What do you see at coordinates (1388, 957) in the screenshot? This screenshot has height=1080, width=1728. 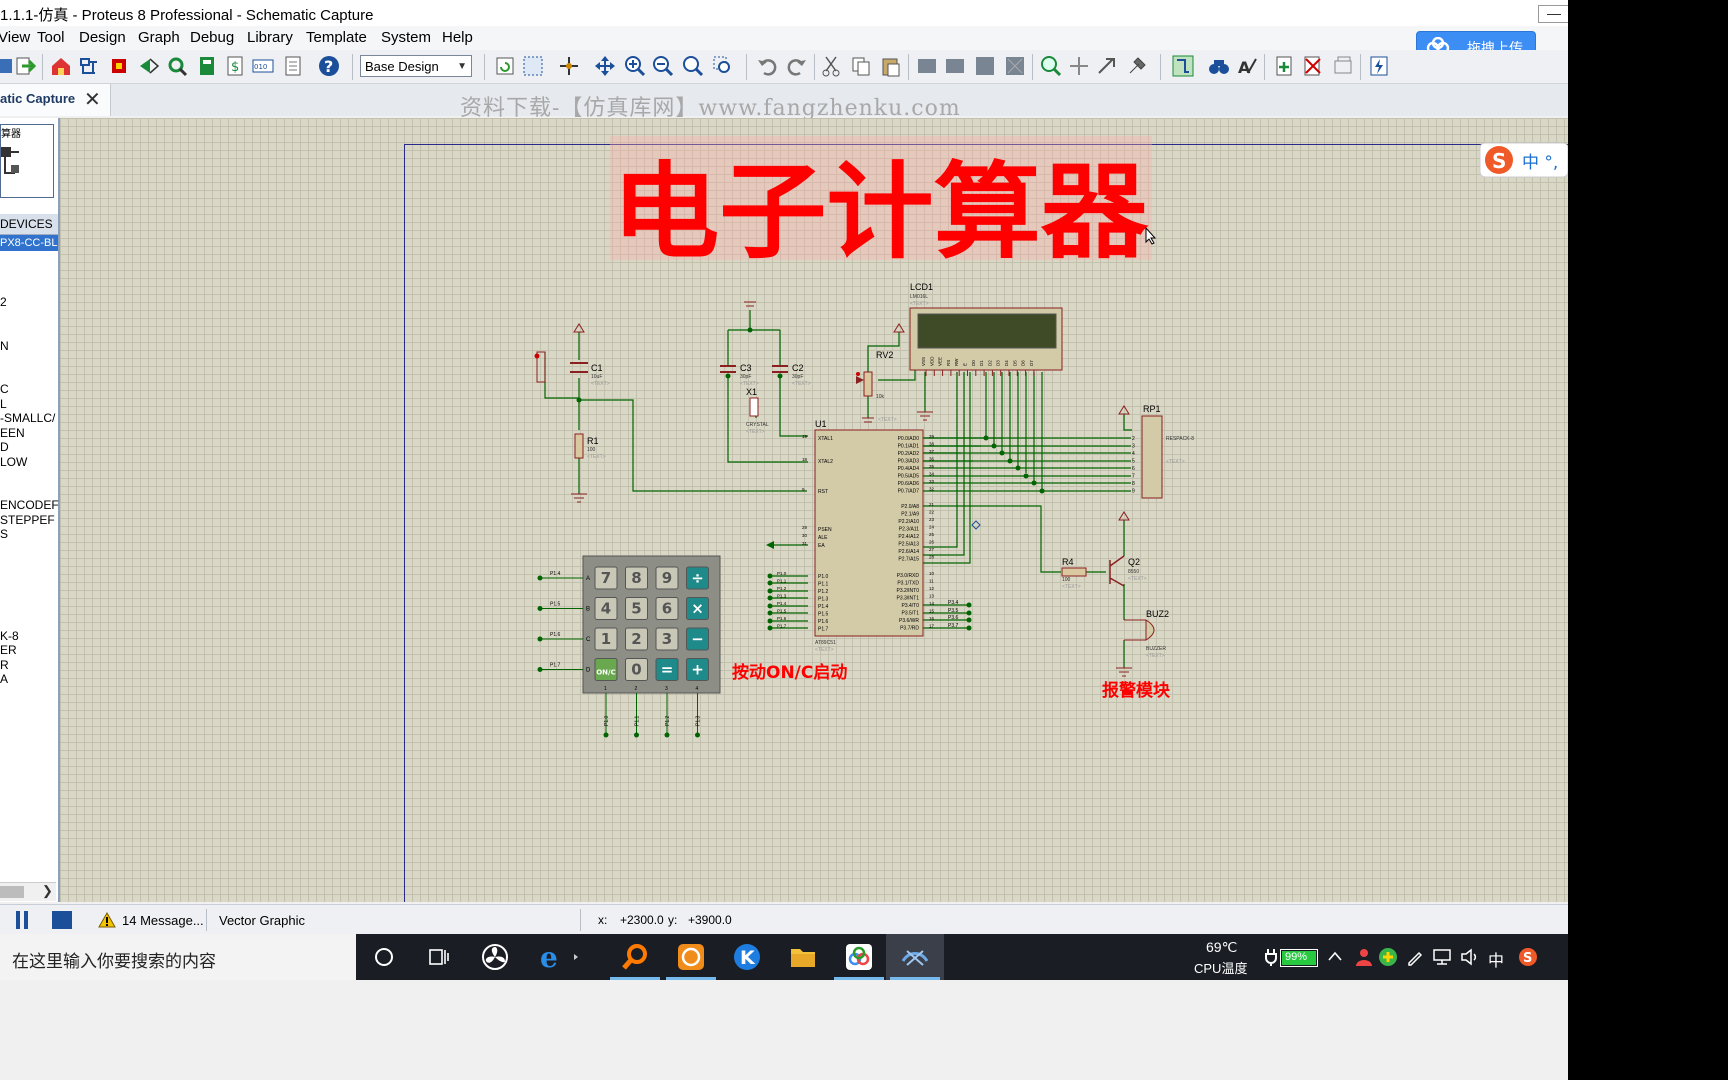 I see `security-tray-icon` at bounding box center [1388, 957].